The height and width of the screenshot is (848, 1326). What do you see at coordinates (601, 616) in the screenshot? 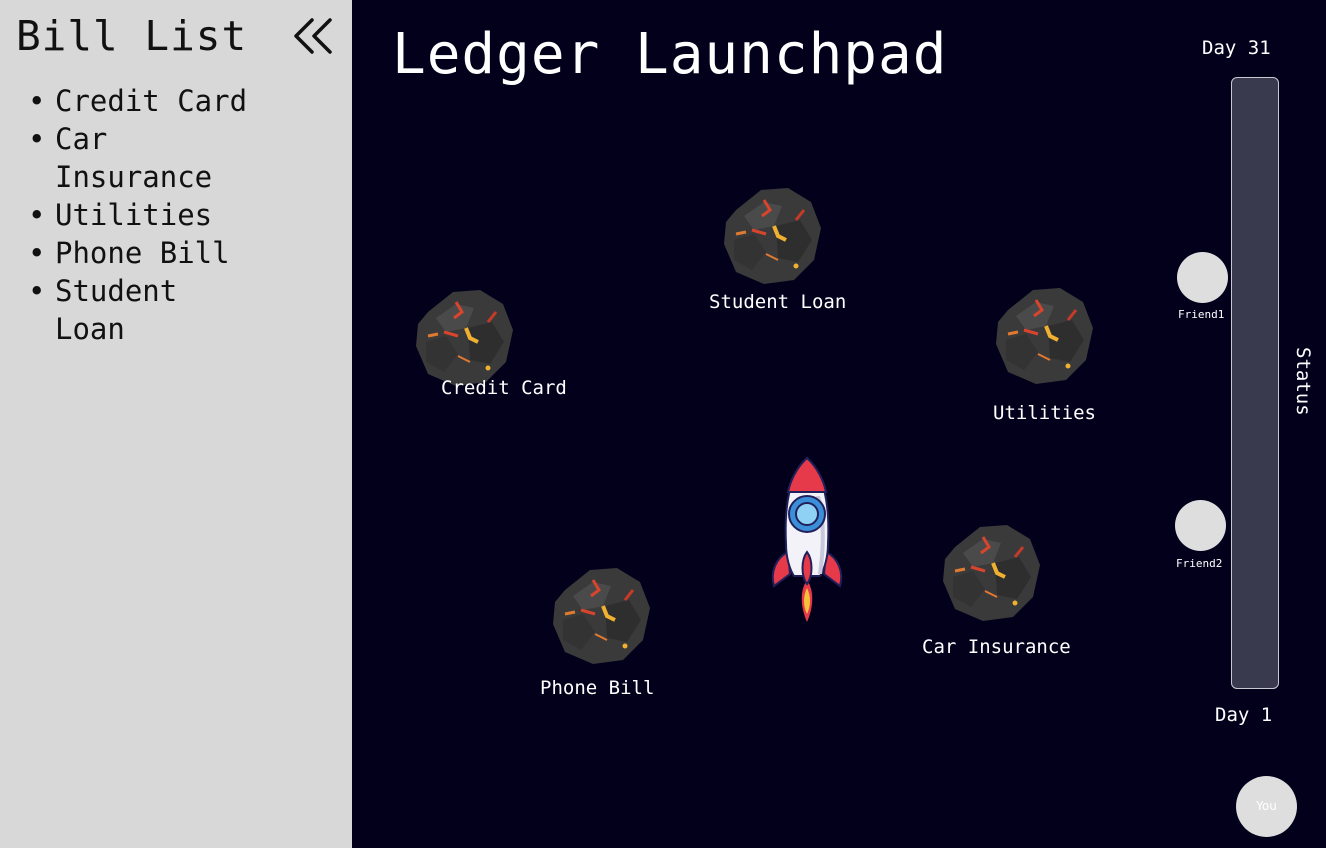
I see `asteroid-phone-bill` at bounding box center [601, 616].